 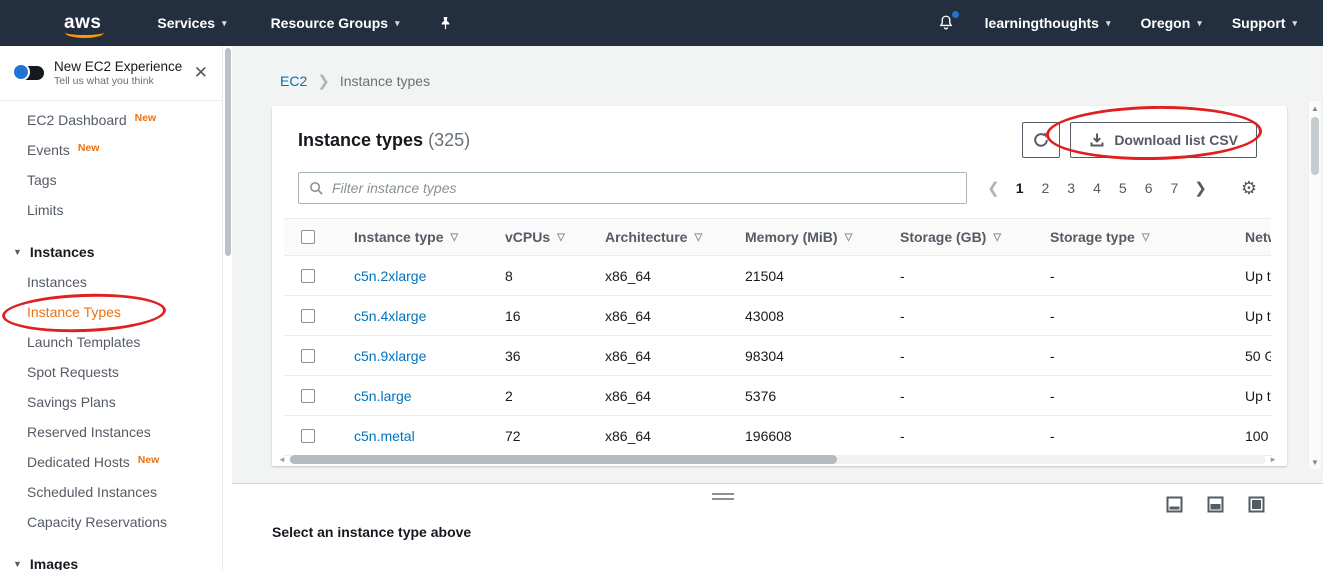 I want to click on scroll-right-arrow-icon: ►, so click(x=1273, y=459).